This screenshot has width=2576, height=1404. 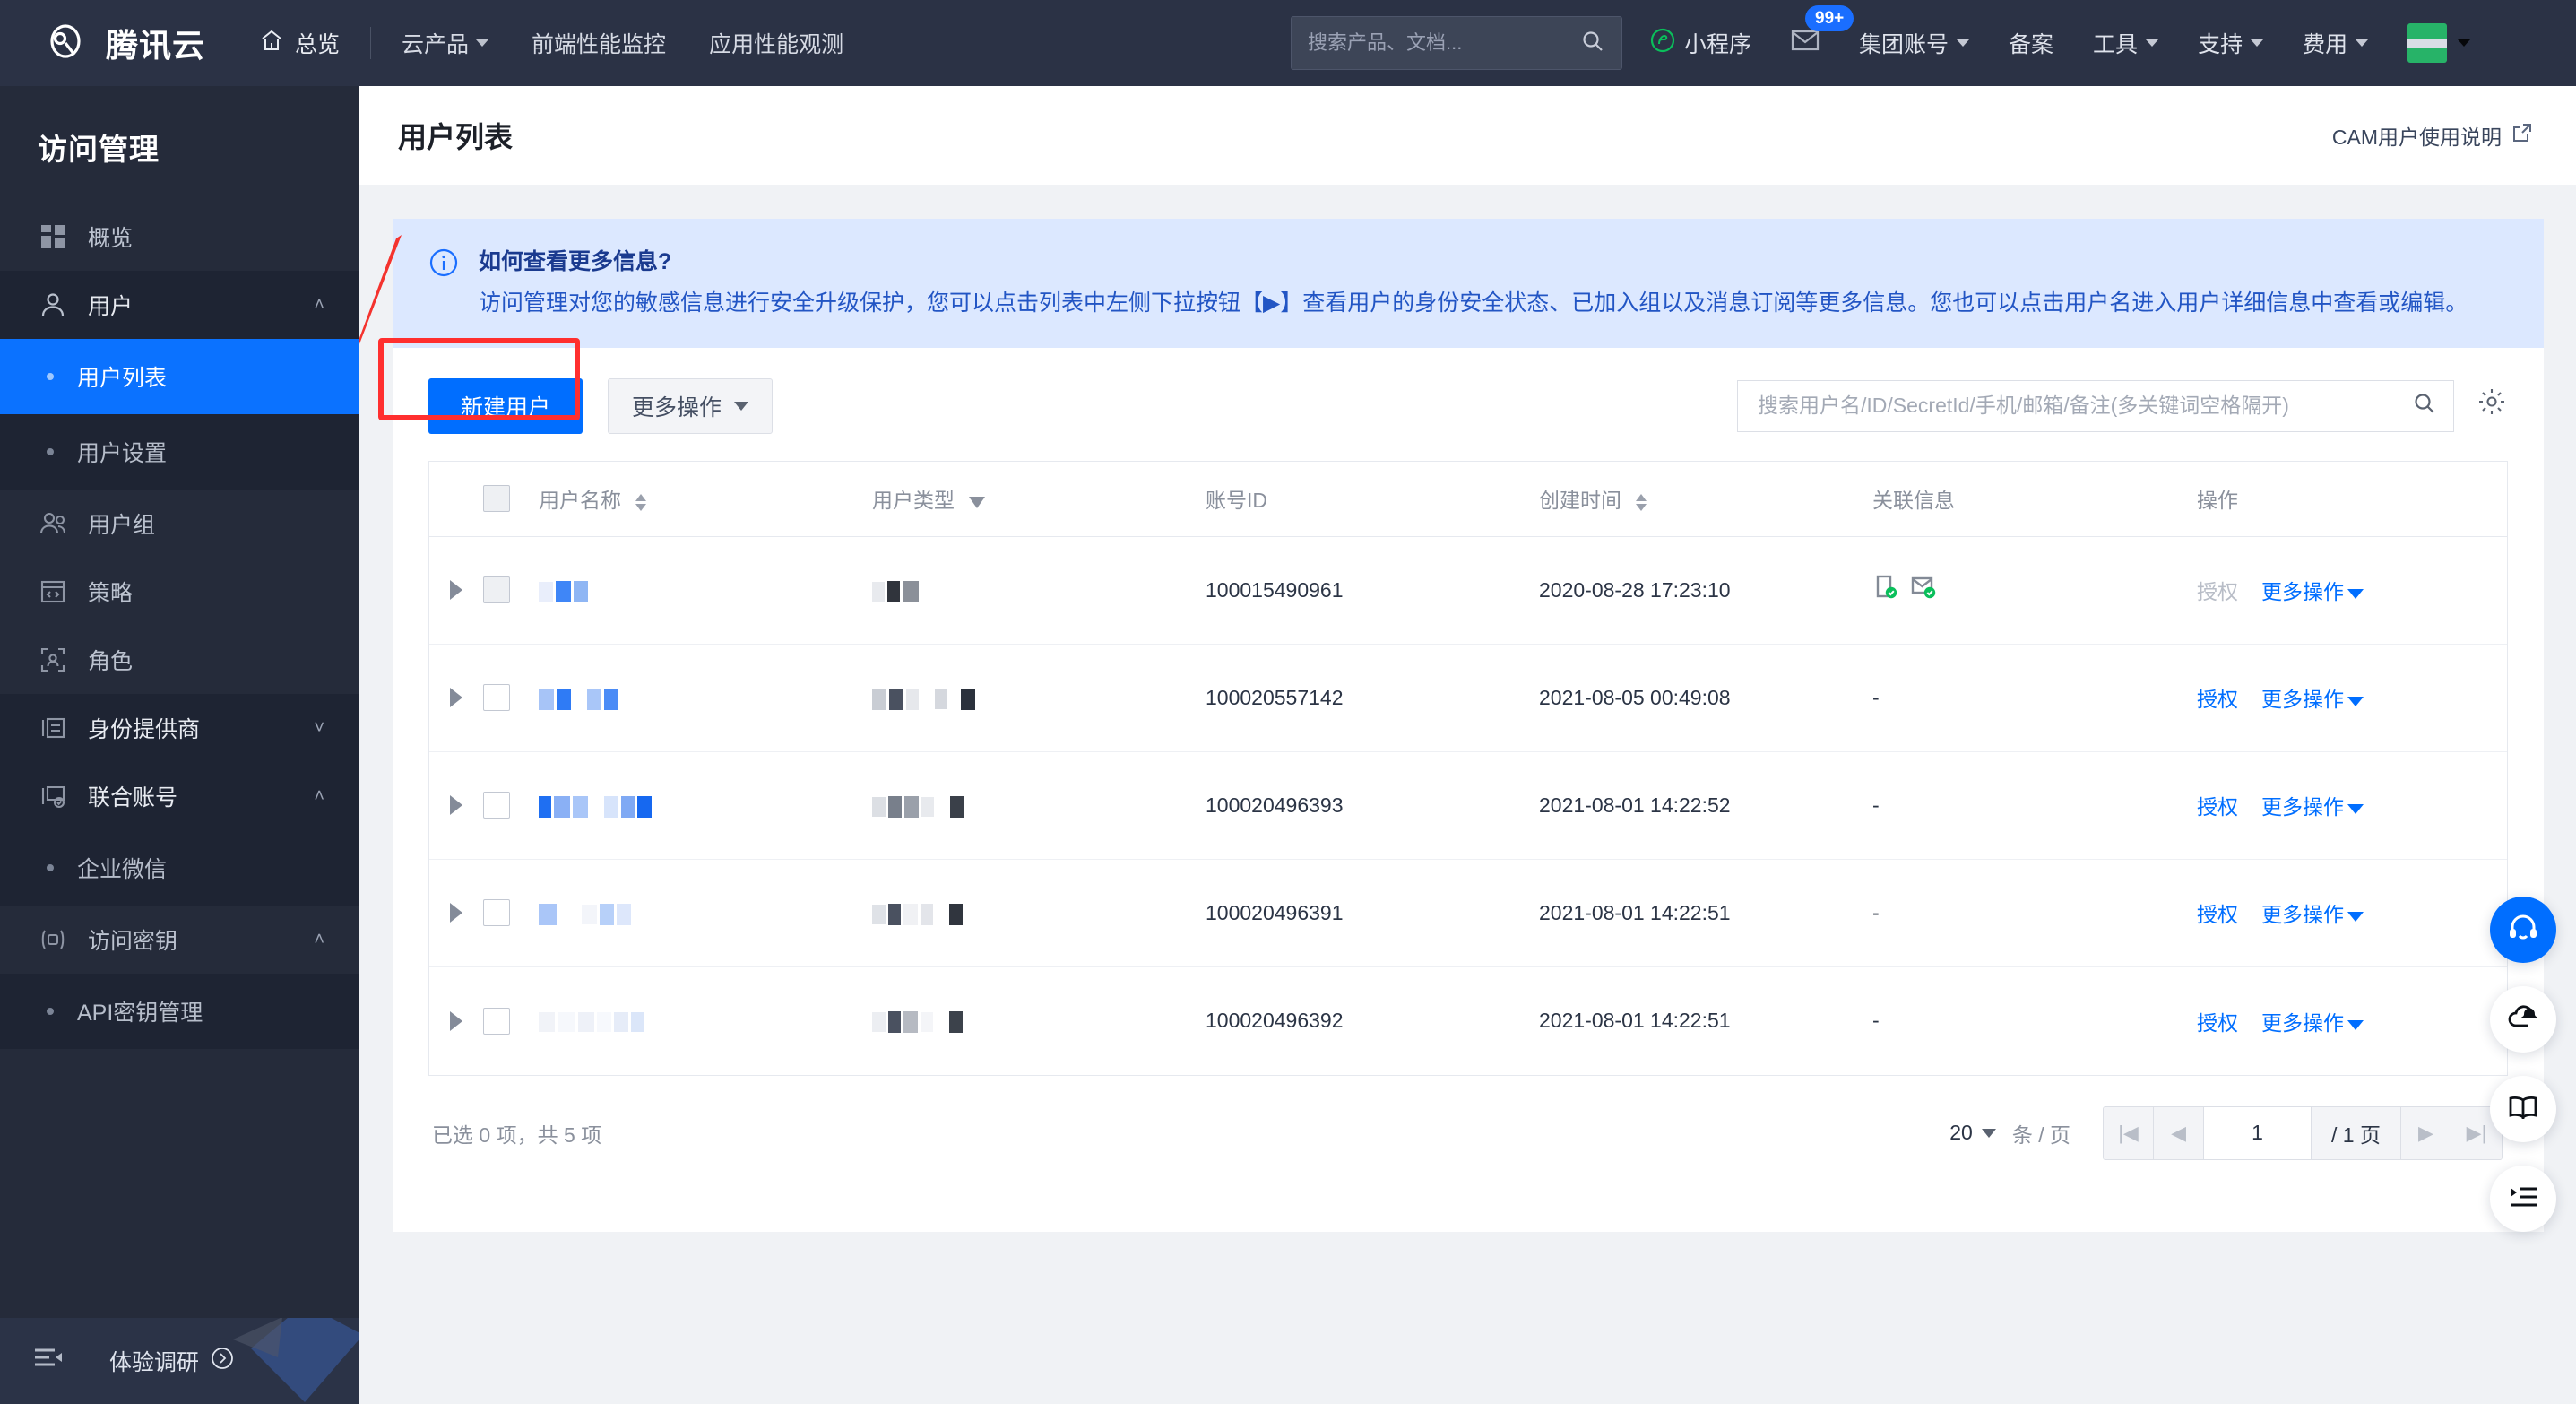 What do you see at coordinates (99, 149) in the screenshot?
I see `sidebar-title: 访问管理` at bounding box center [99, 149].